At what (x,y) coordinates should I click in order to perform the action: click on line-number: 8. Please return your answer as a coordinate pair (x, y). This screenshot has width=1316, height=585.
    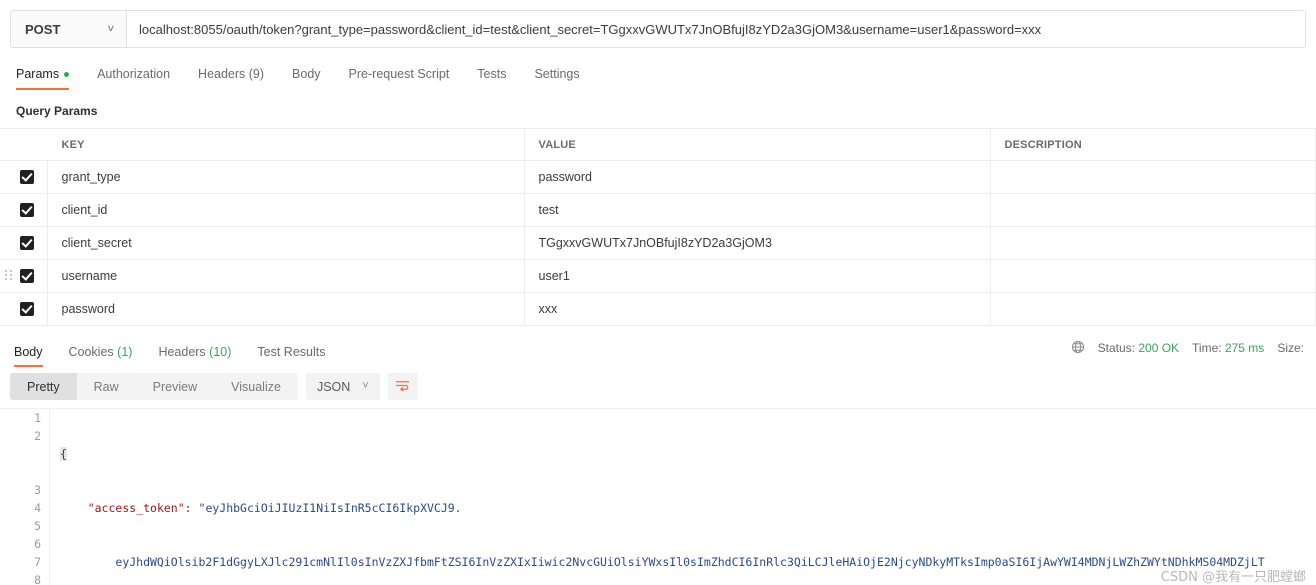
    Looking at the image, I should click on (37, 579).